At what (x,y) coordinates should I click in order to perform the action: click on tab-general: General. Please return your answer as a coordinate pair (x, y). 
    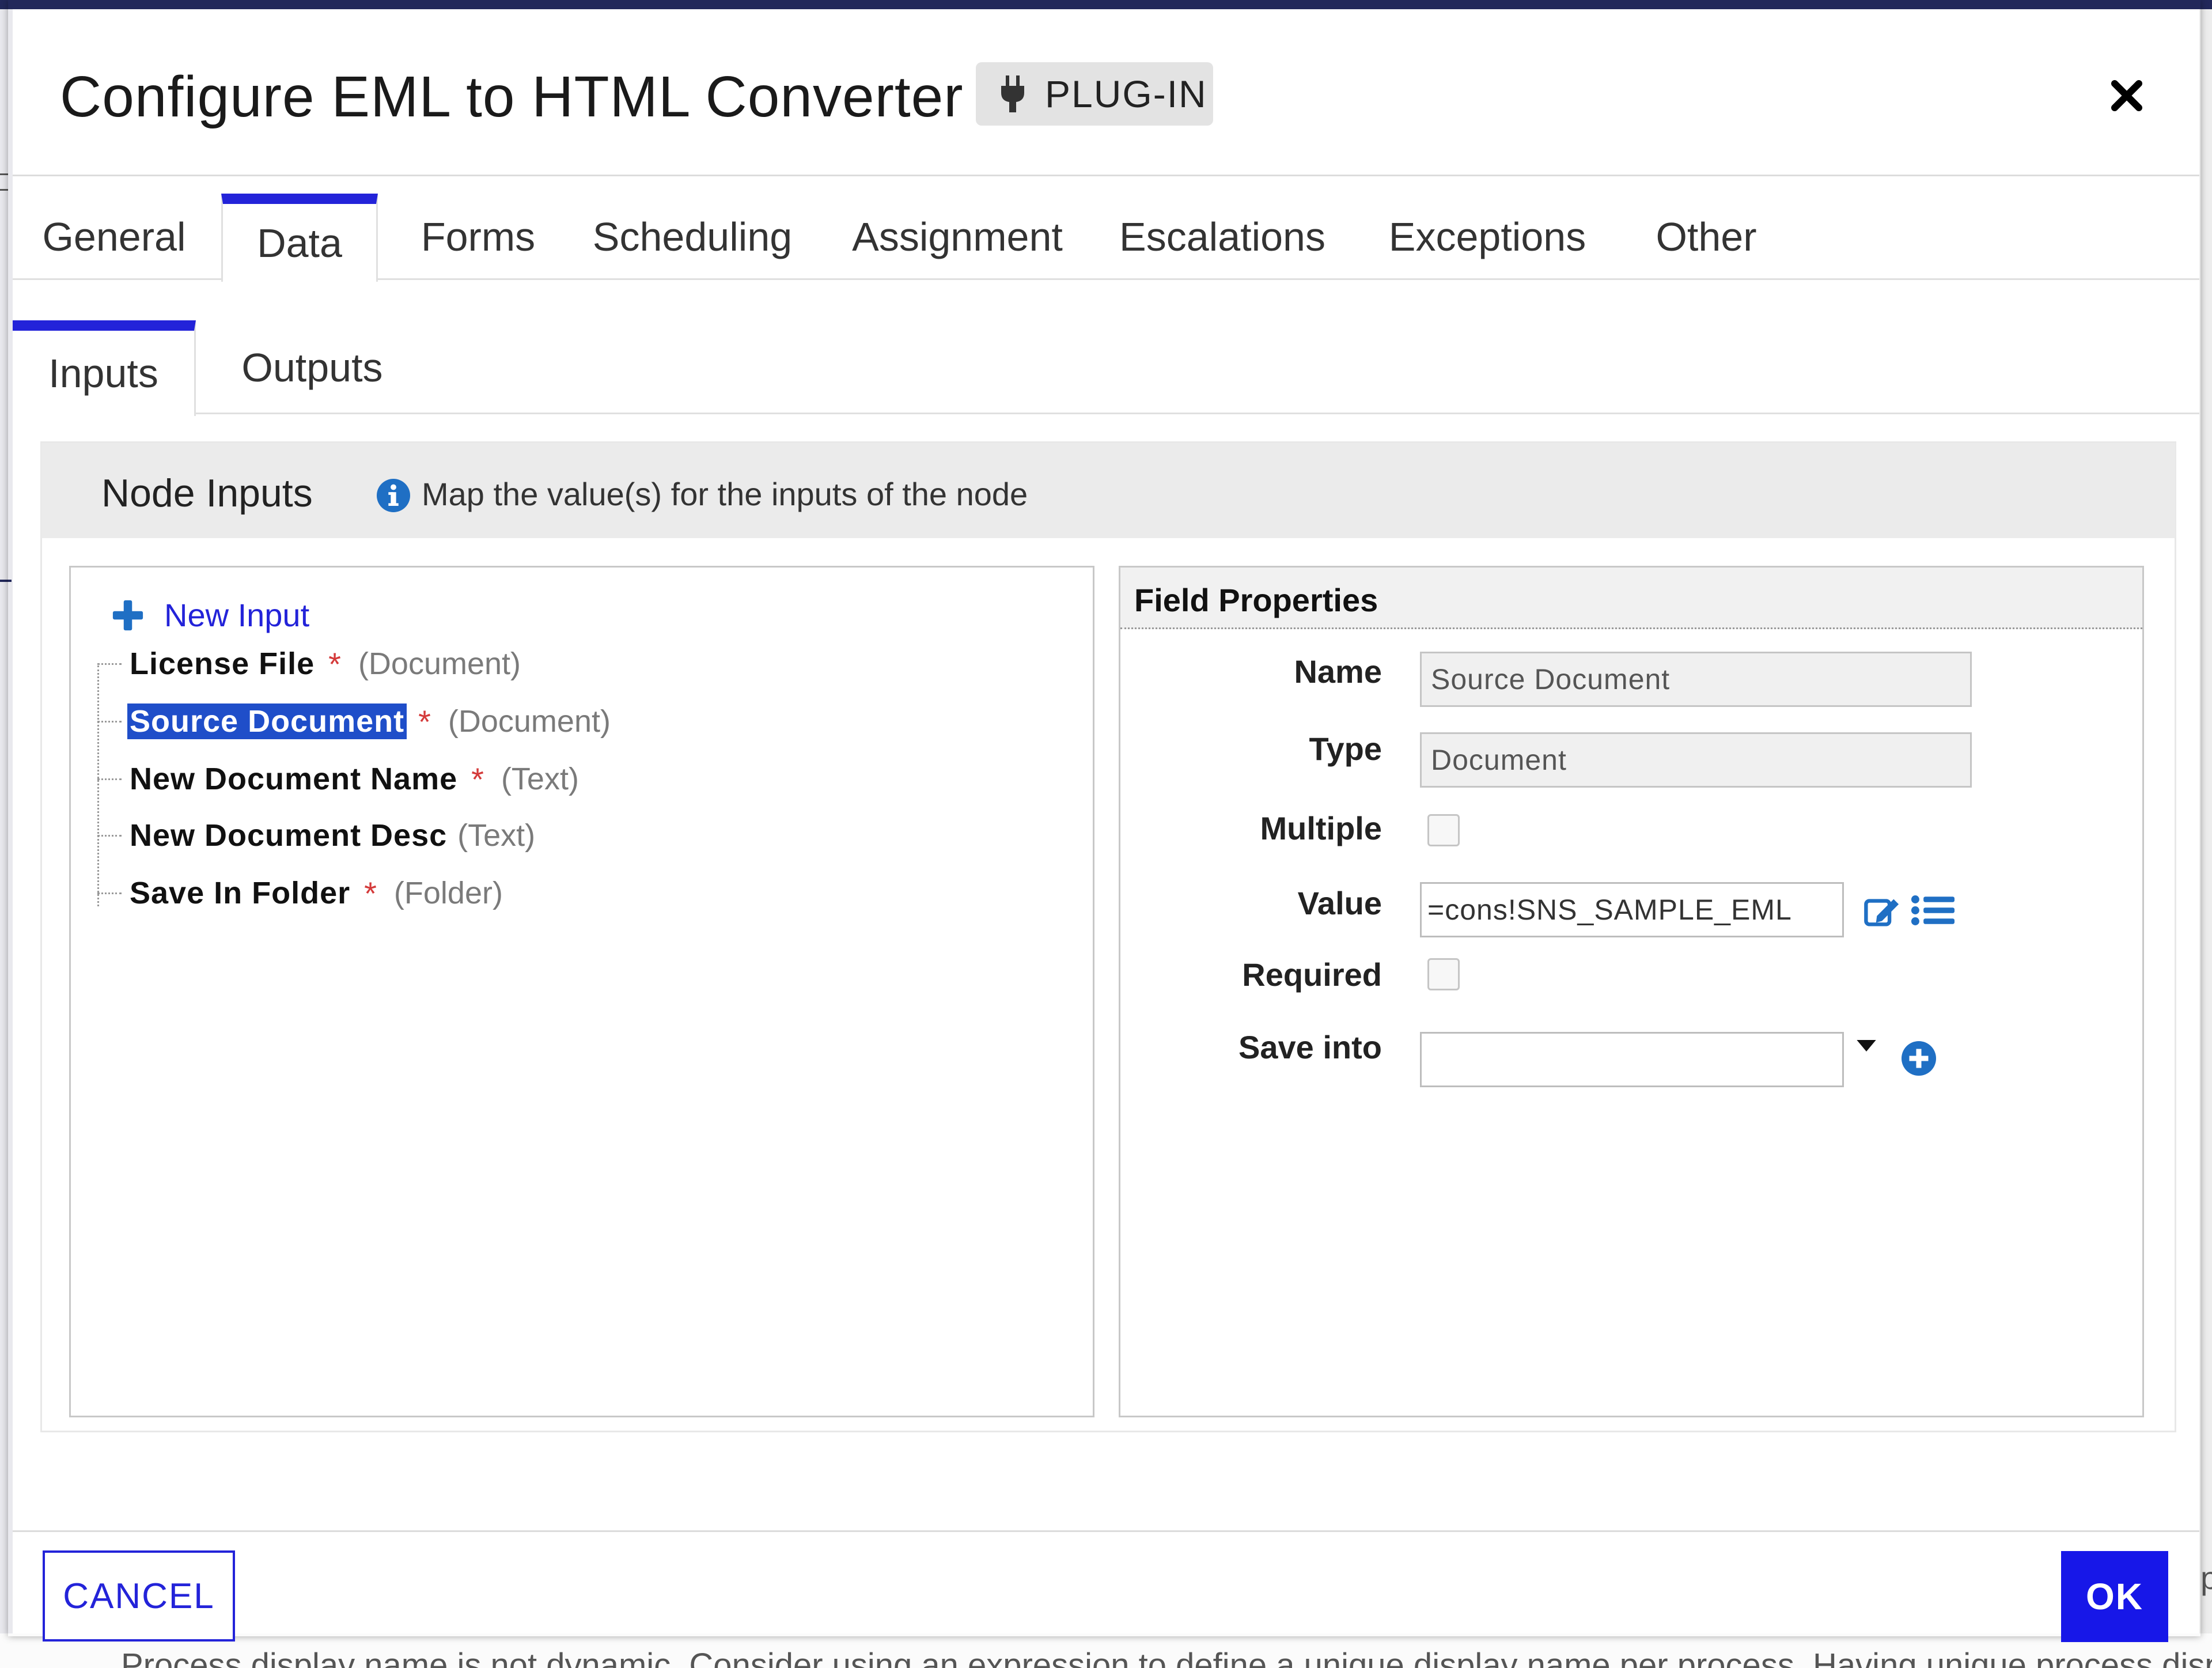
    Looking at the image, I should click on (114, 237).